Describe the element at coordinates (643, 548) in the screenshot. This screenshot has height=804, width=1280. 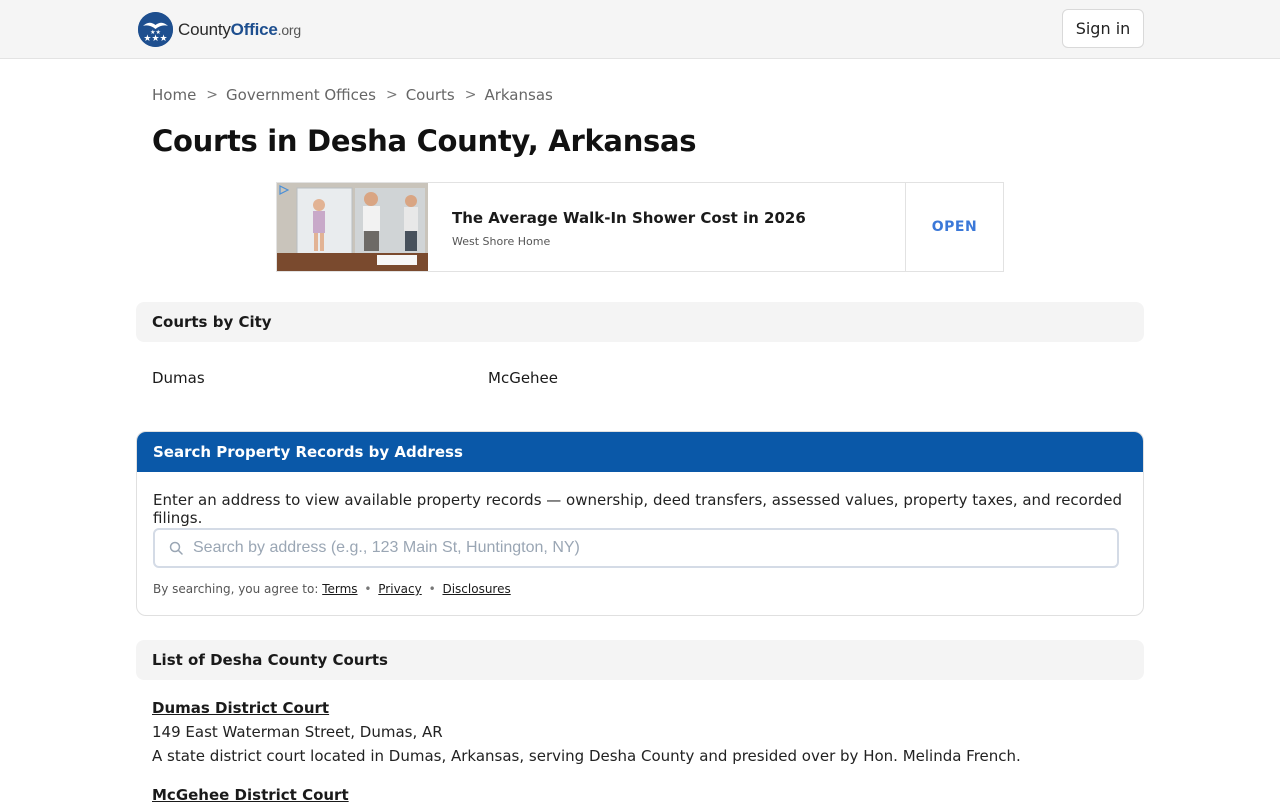
I see `address-search-input` at that location.